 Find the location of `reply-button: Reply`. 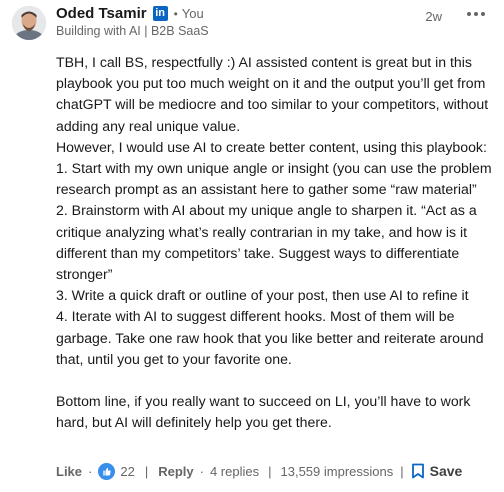

reply-button: Reply is located at coordinates (175, 471).